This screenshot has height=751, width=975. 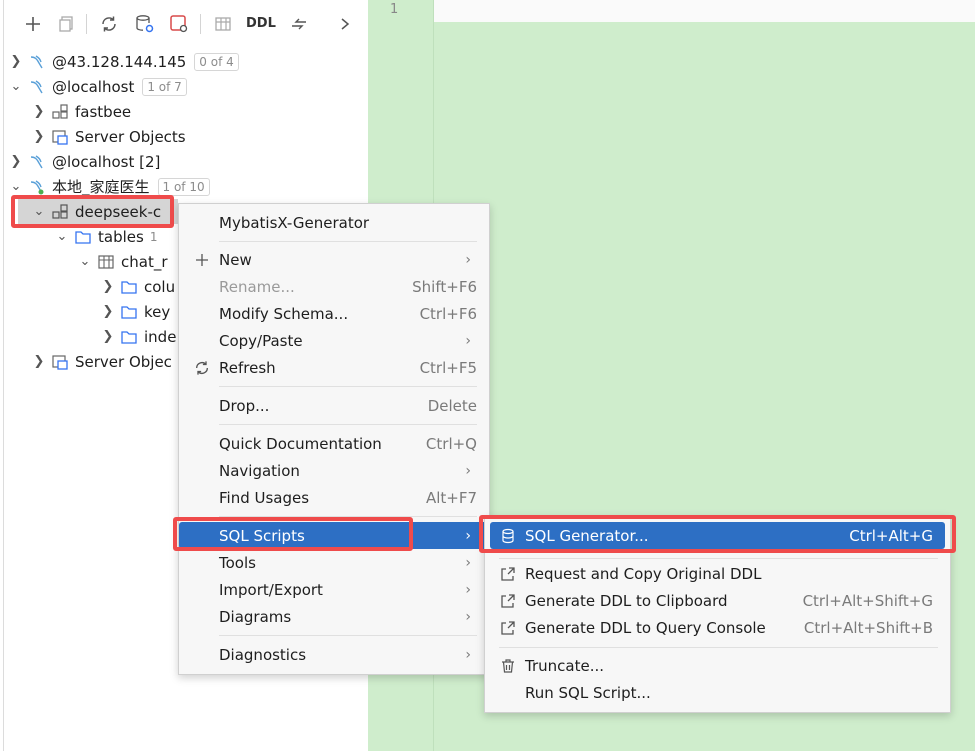 I want to click on tree-item-label: Server Objec, so click(x=123, y=361).